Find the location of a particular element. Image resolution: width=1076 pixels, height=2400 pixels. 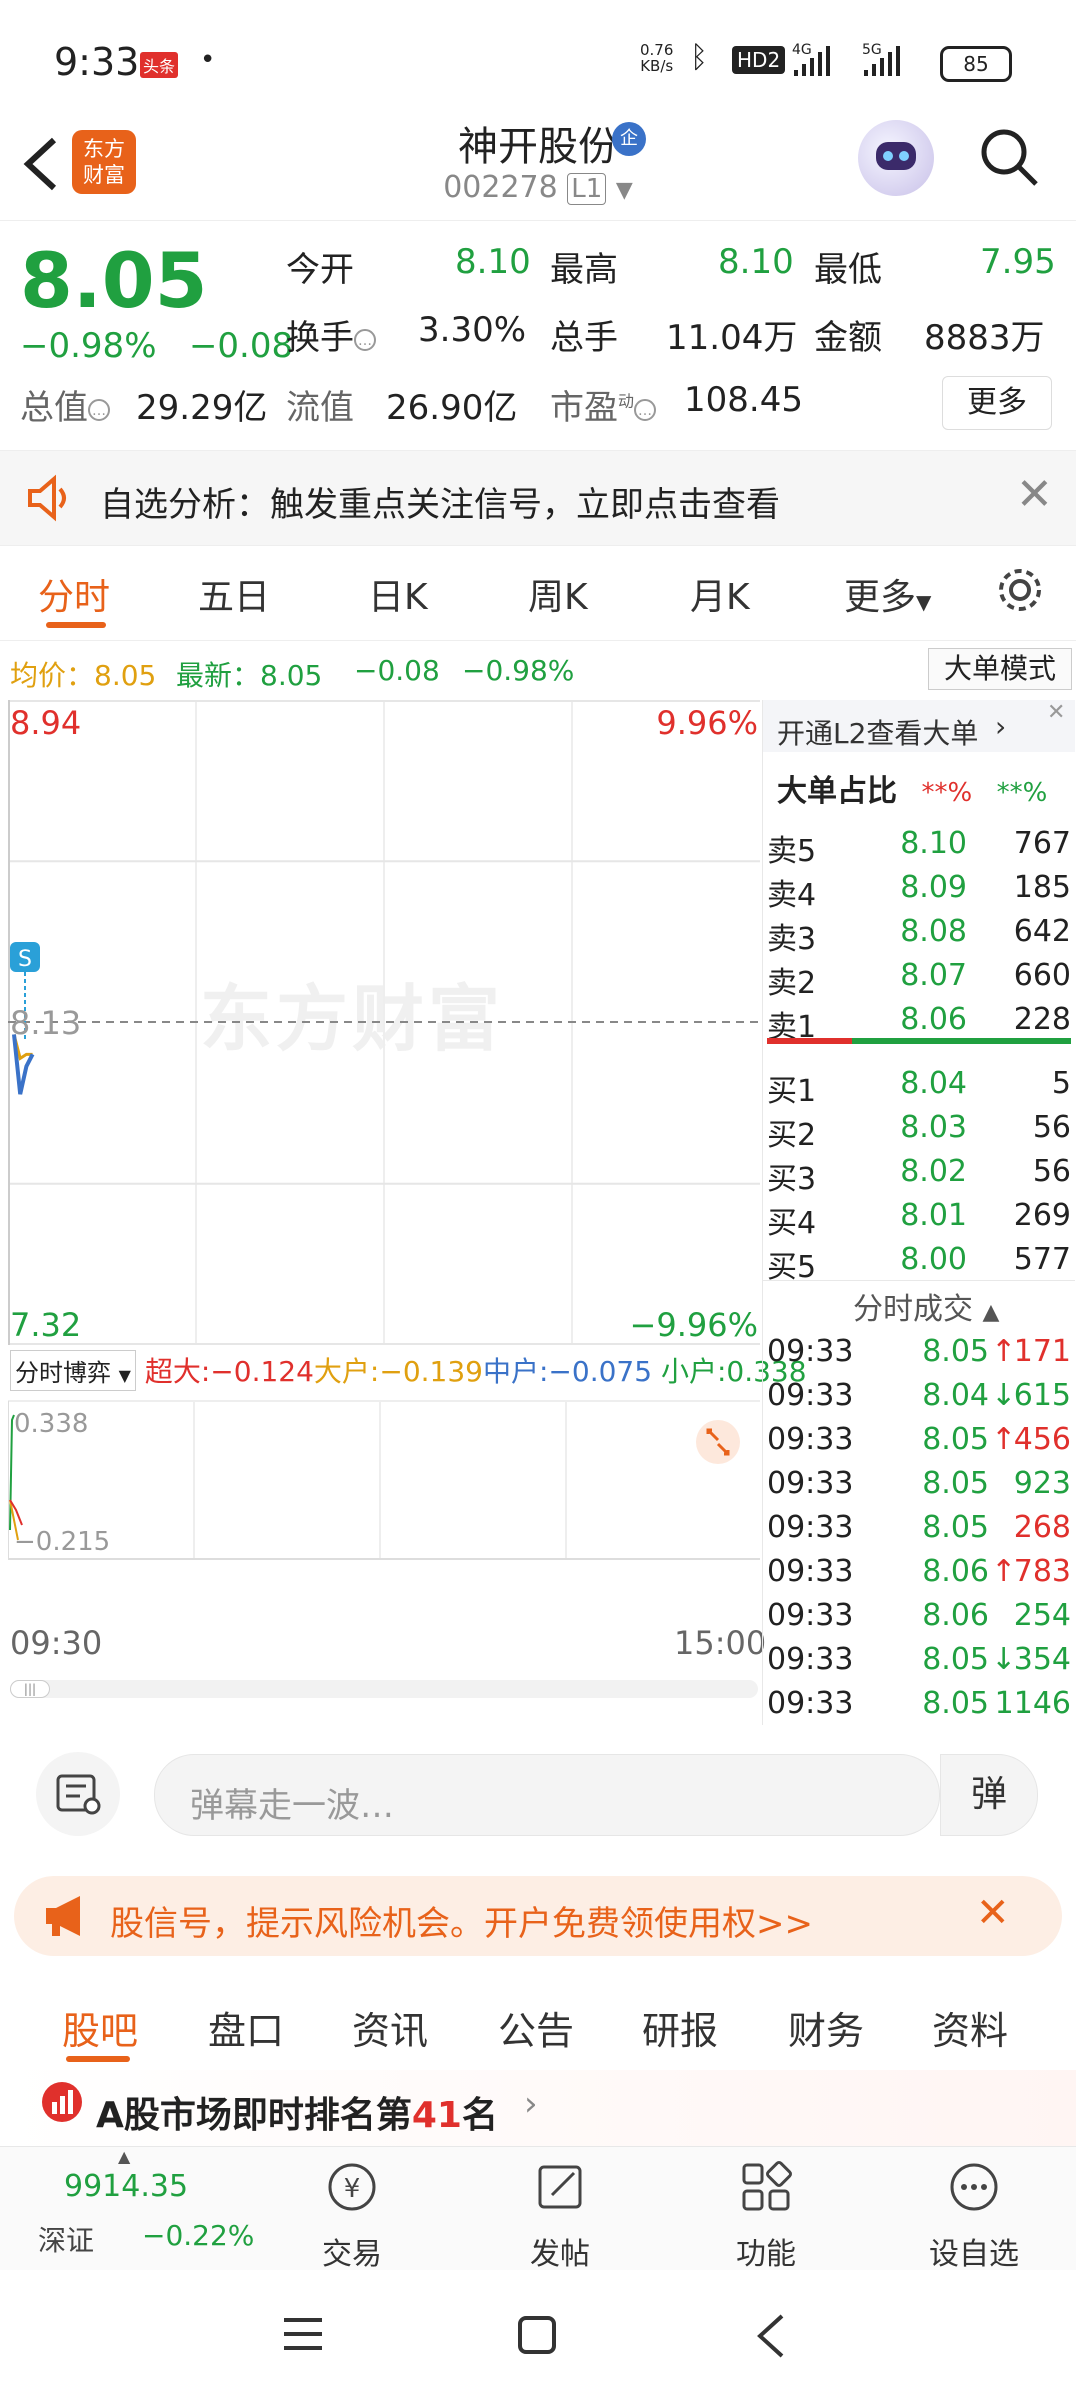

tab-profile: 资料 is located at coordinates (970, 2027).